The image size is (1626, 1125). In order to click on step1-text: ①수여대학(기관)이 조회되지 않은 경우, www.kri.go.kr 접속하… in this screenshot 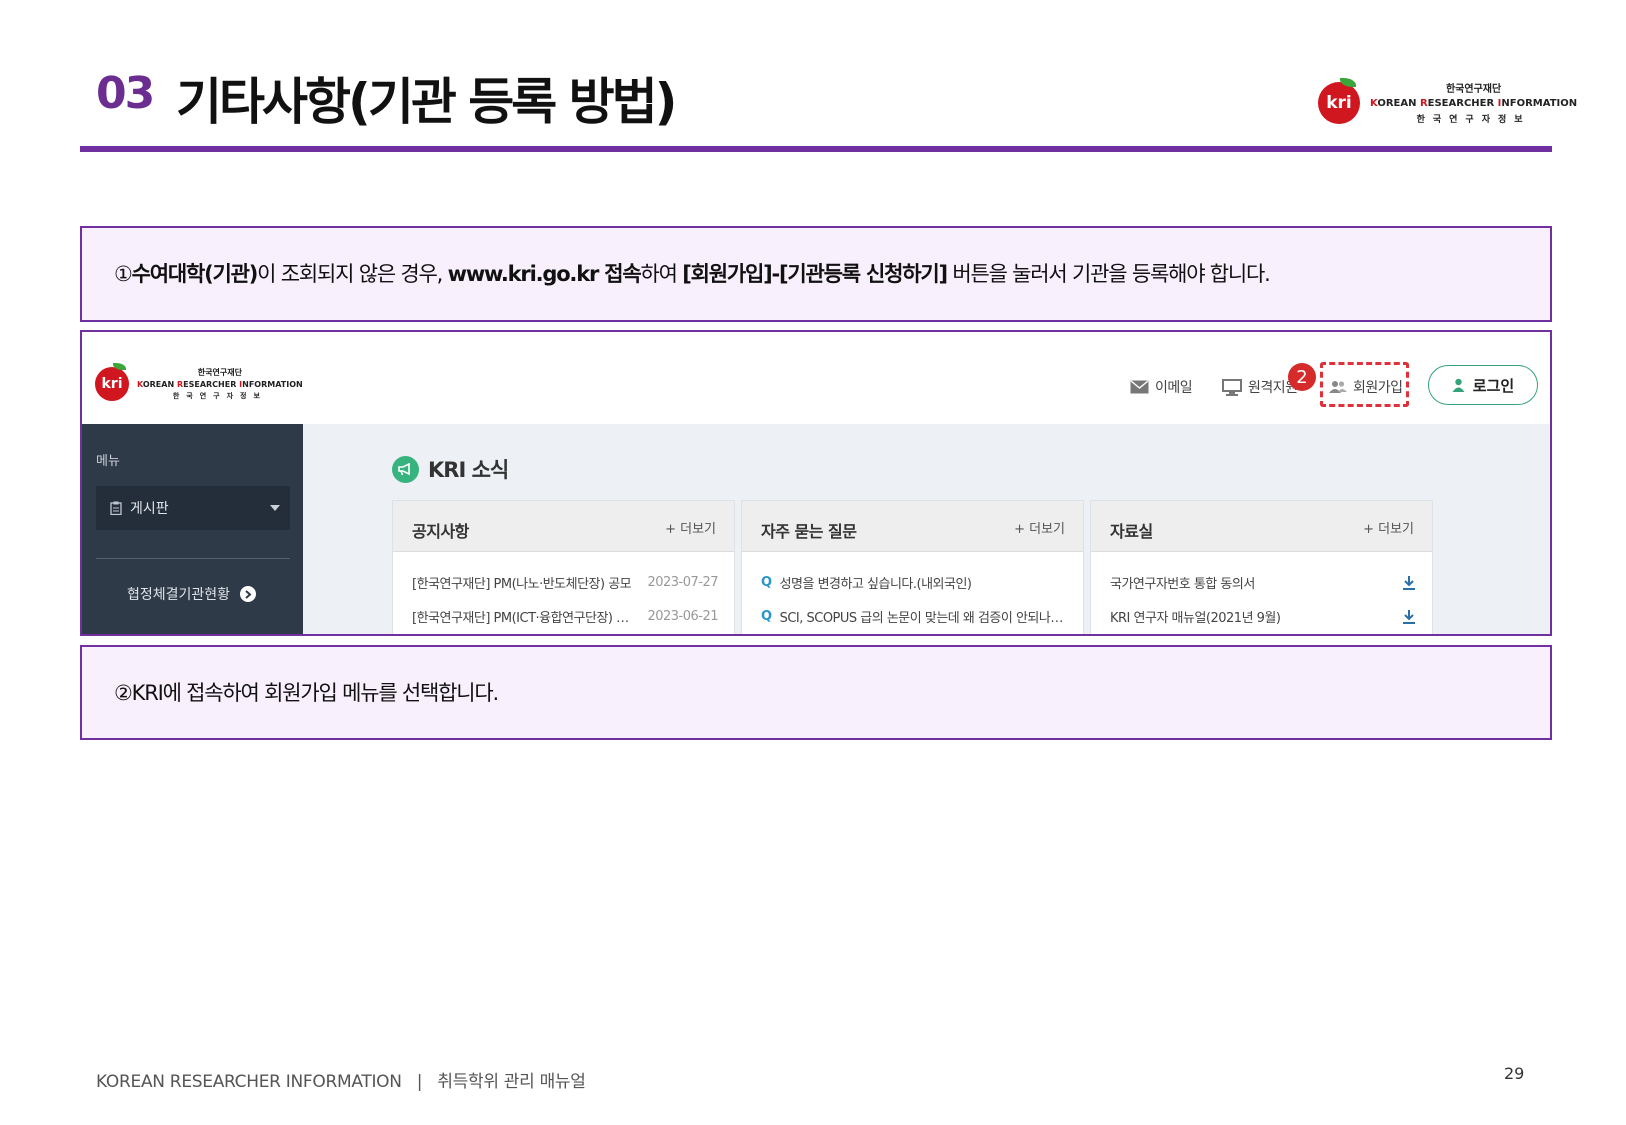, I will do `click(692, 274)`.